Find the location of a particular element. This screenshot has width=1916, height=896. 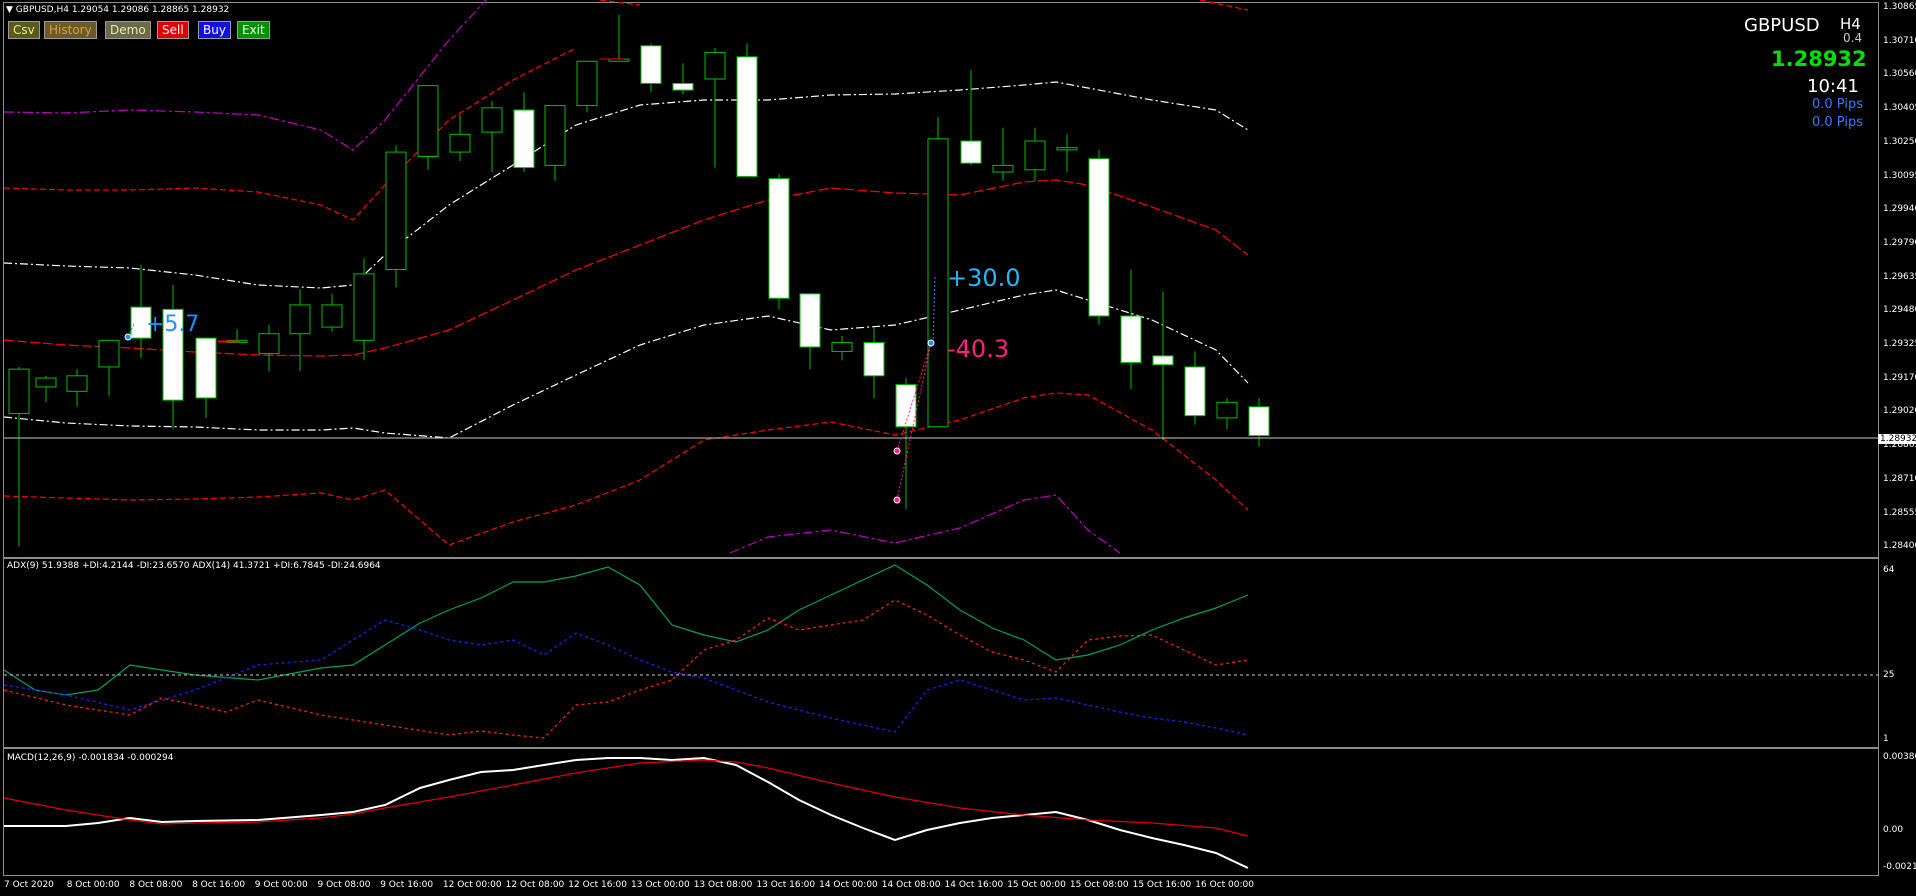

price-axis-label: 1.29325 is located at coordinates (1899, 344).